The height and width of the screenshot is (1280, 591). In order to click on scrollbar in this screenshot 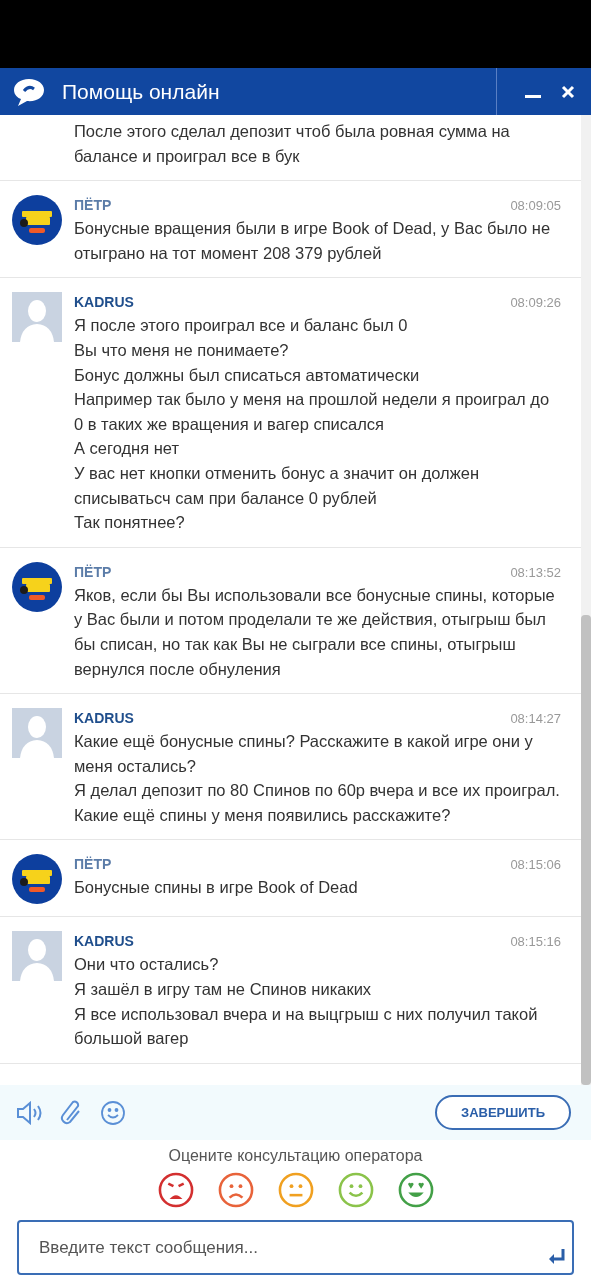, I will do `click(586, 600)`.